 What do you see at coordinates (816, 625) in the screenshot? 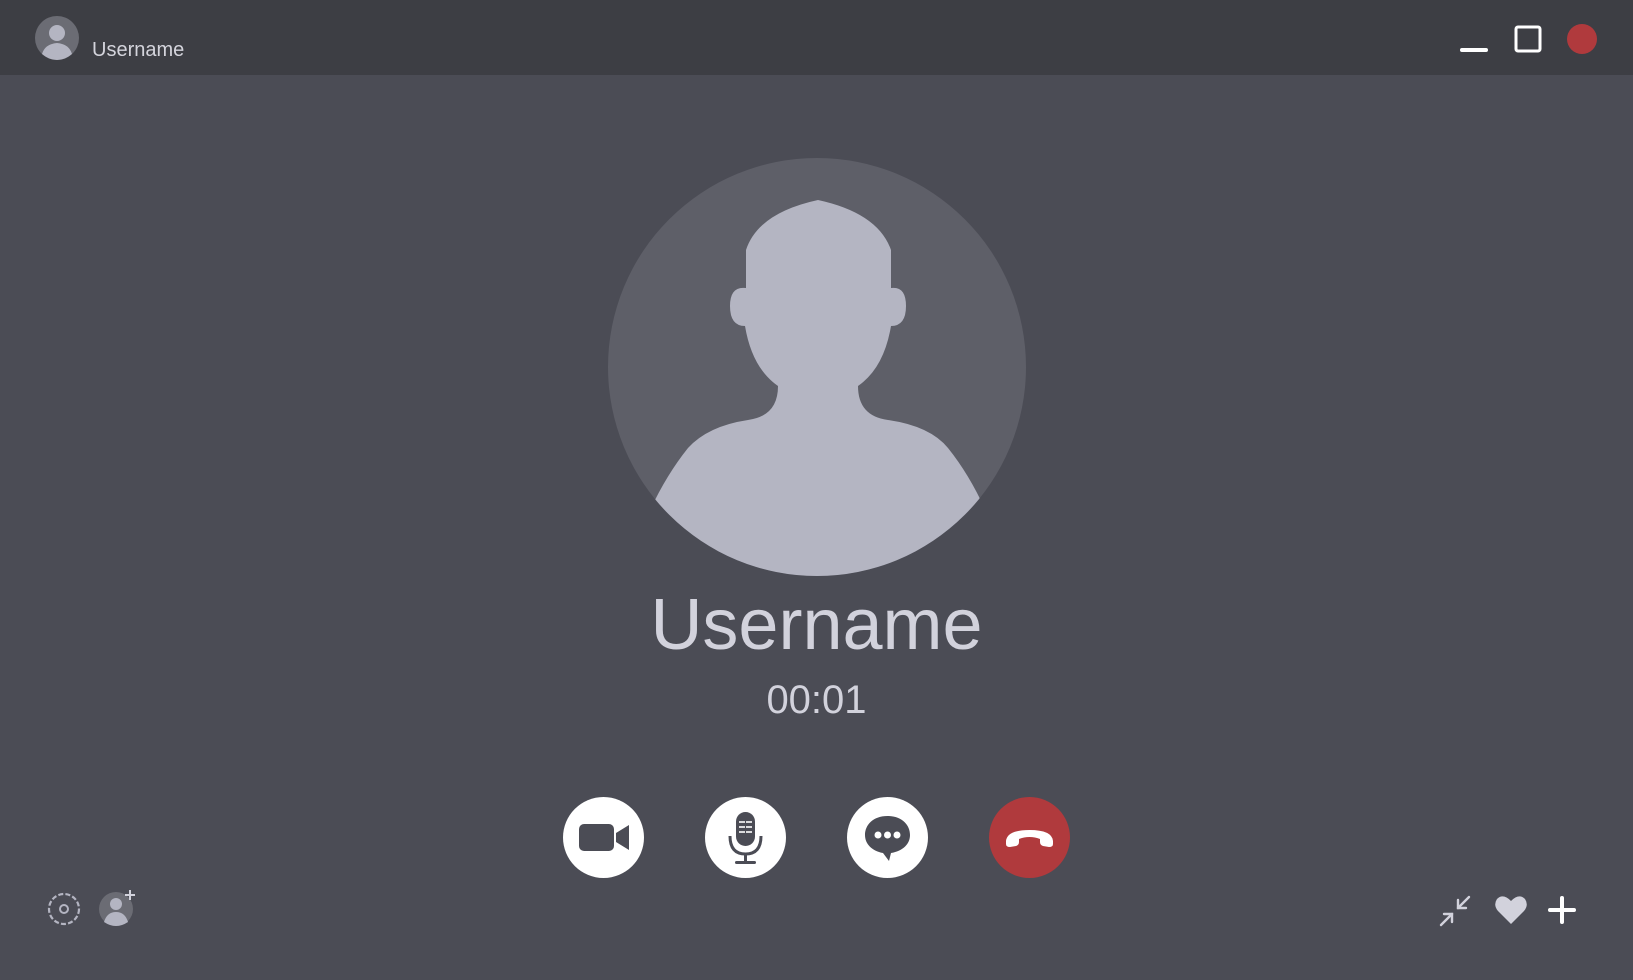
I see `caller-name: Username` at bounding box center [816, 625].